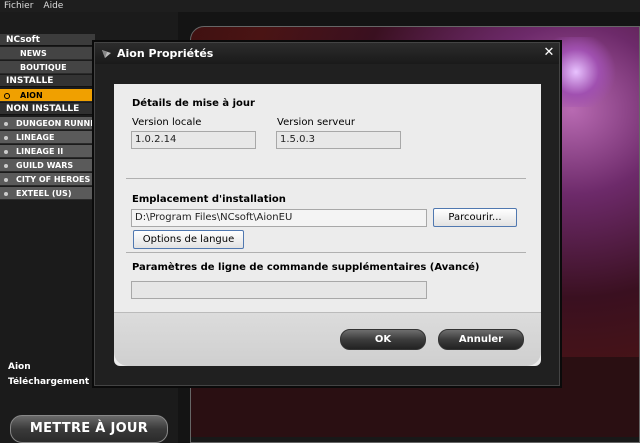 The height and width of the screenshot is (443, 640). What do you see at coordinates (316, 122) in the screenshot?
I see `server-version-label: Version serveur` at bounding box center [316, 122].